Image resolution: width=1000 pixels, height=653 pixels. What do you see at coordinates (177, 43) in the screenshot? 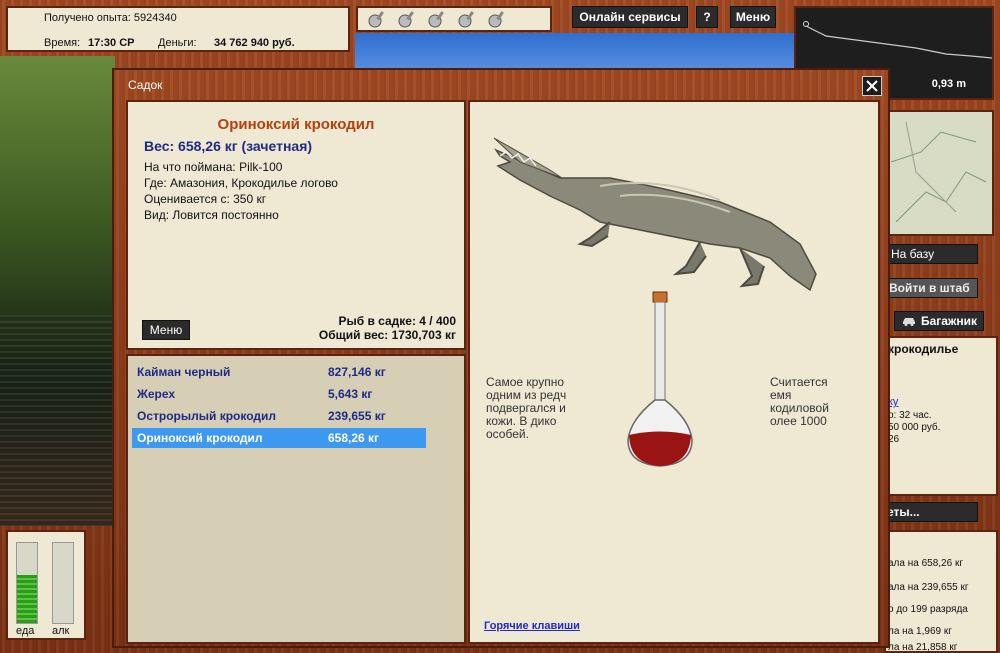
I see `money-label: Деньги:` at bounding box center [177, 43].